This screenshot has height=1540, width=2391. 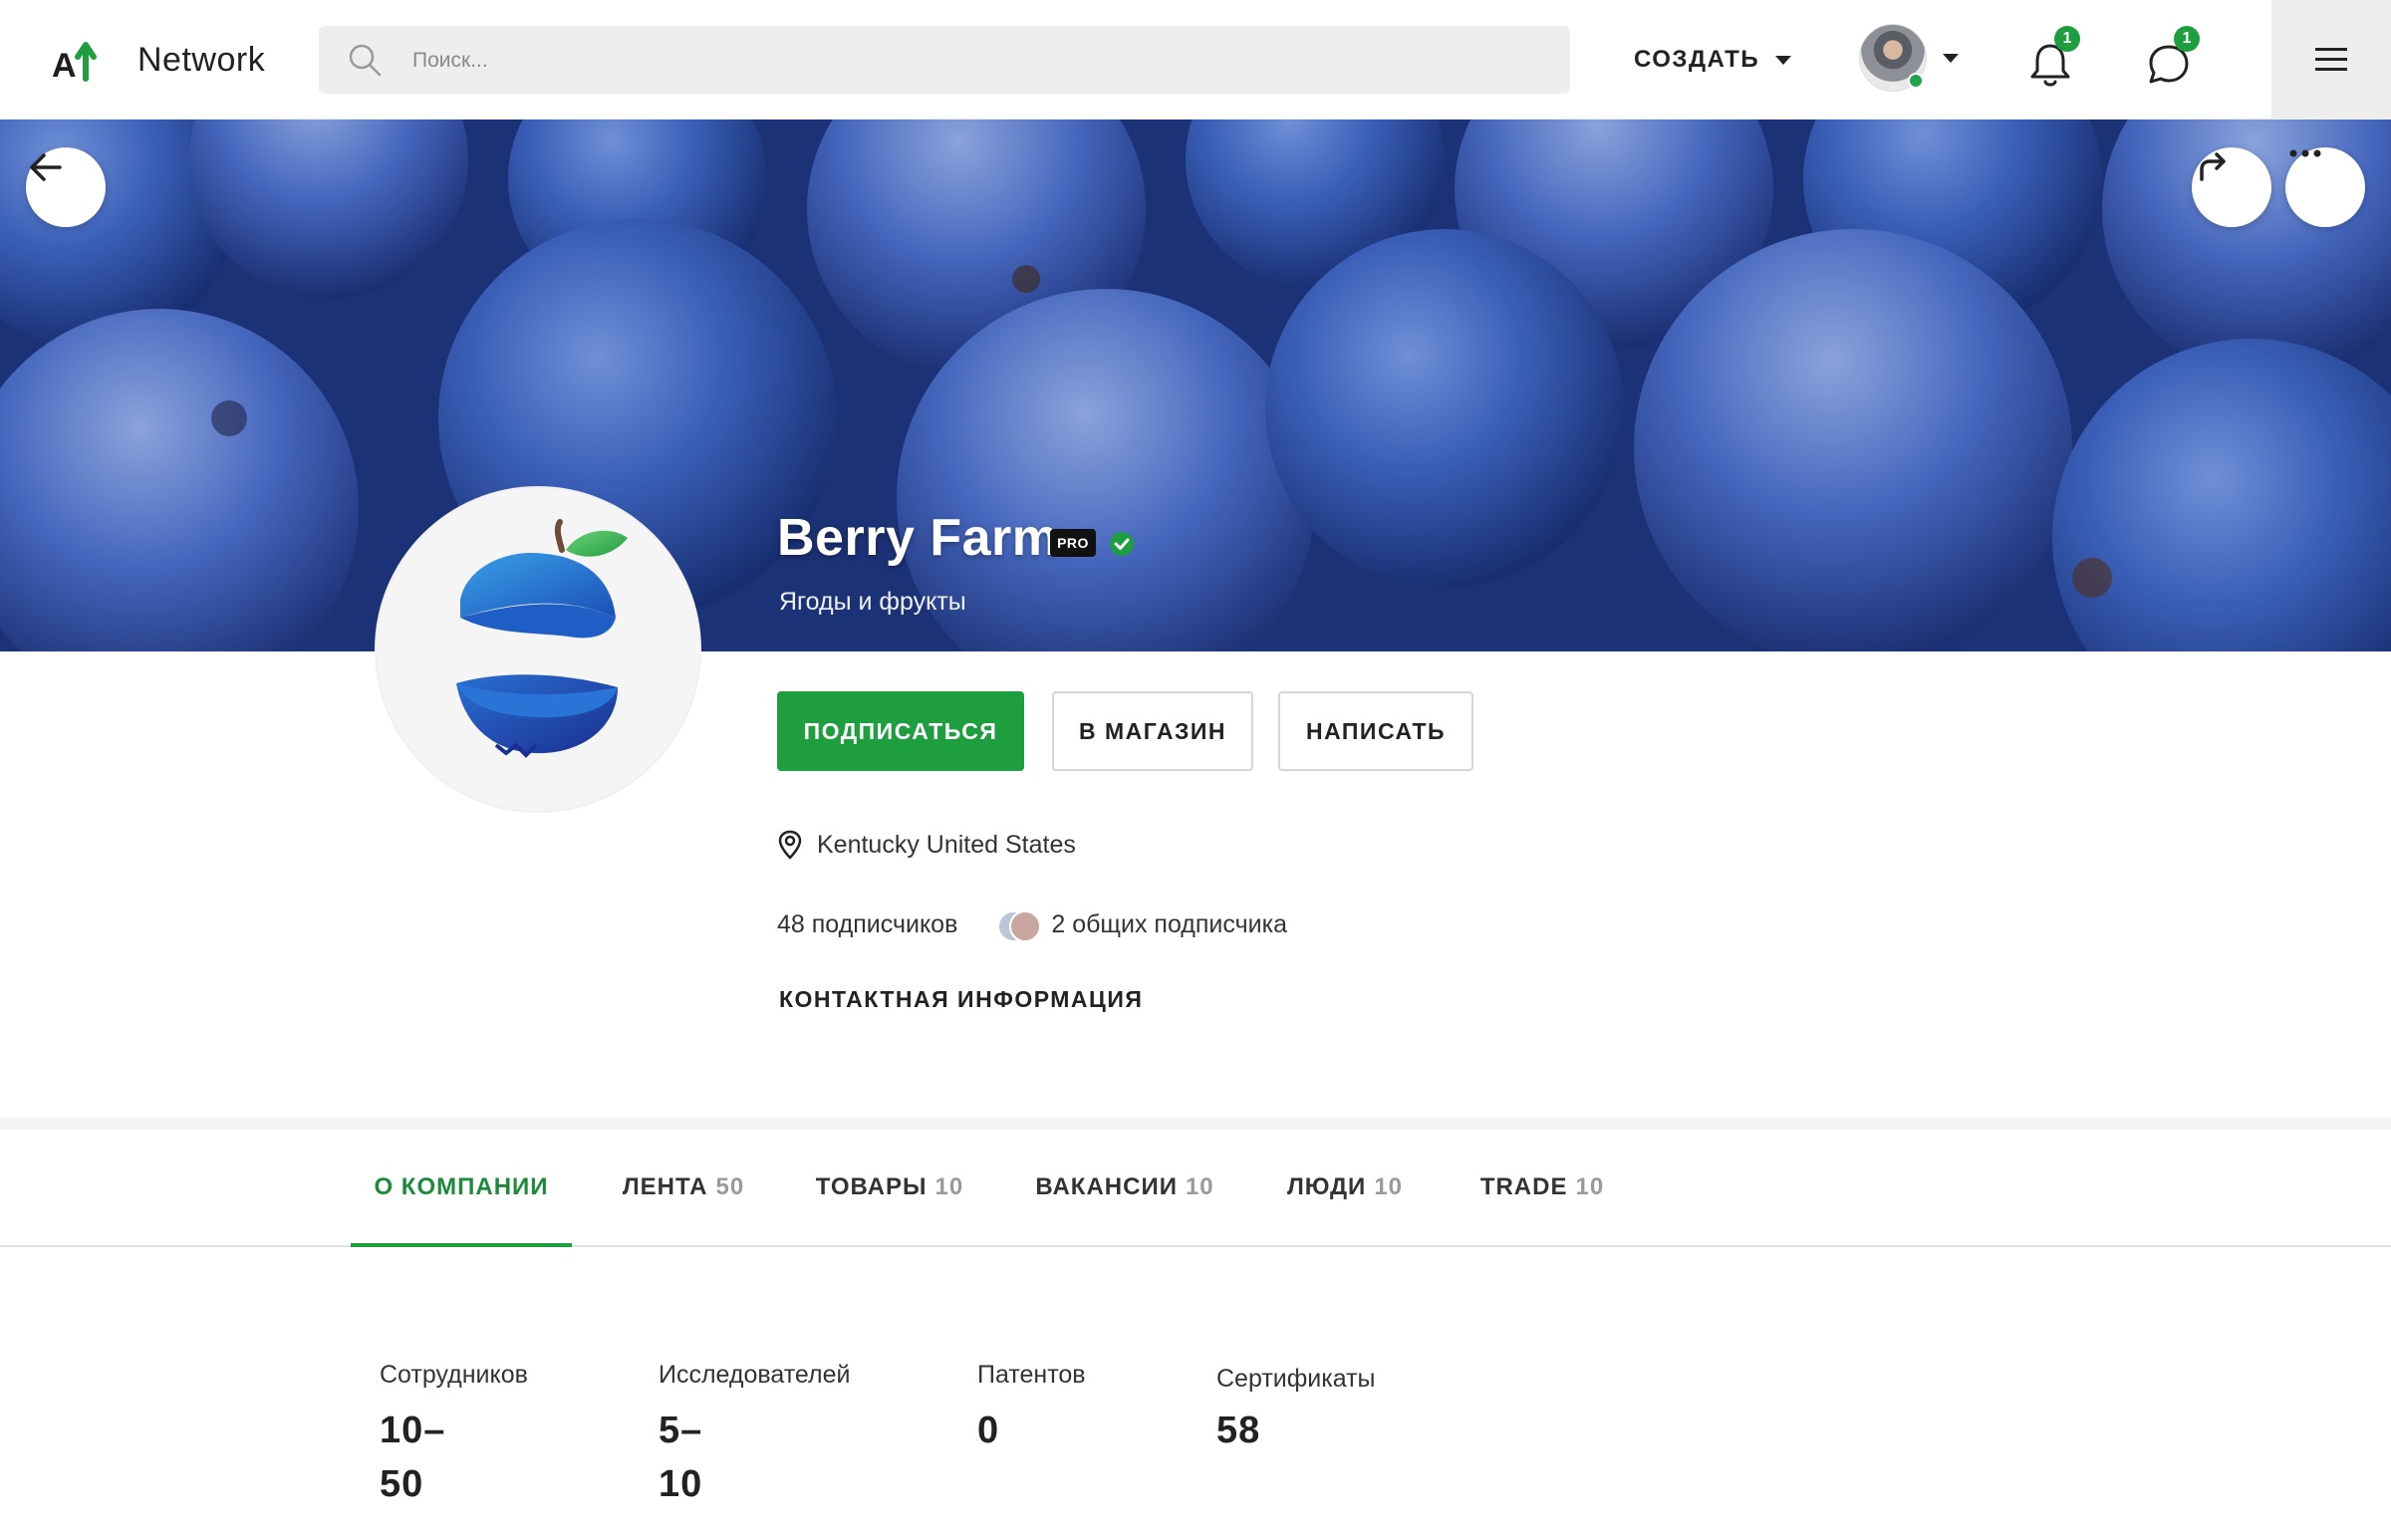 I want to click on mutual-followers-count: 2 общих подписчика, so click(x=1169, y=924).